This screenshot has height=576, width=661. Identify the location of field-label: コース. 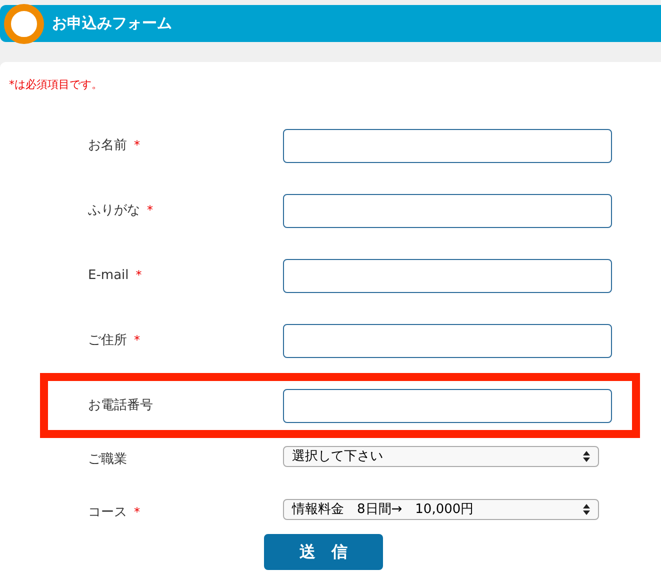
(107, 513).